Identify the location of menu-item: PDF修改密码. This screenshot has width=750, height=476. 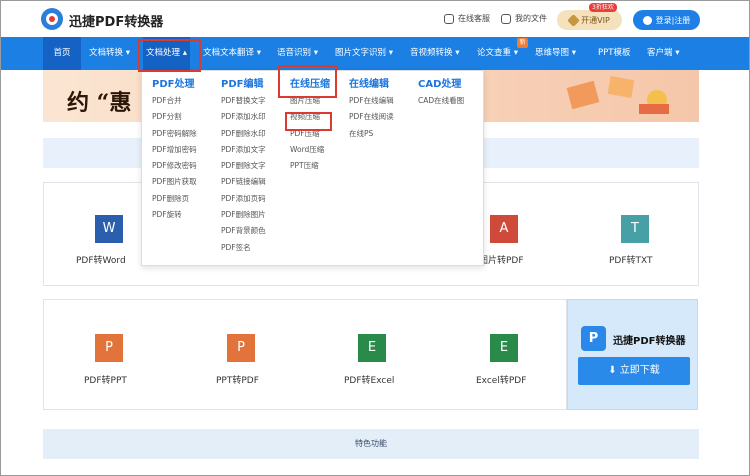
(174, 166).